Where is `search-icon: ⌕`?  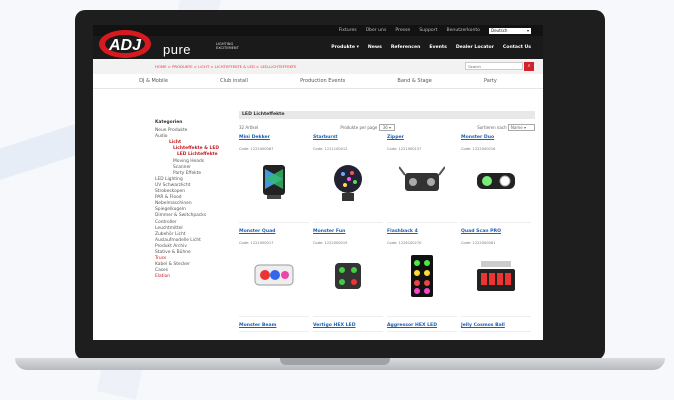
search-icon: ⌕ is located at coordinates (529, 66).